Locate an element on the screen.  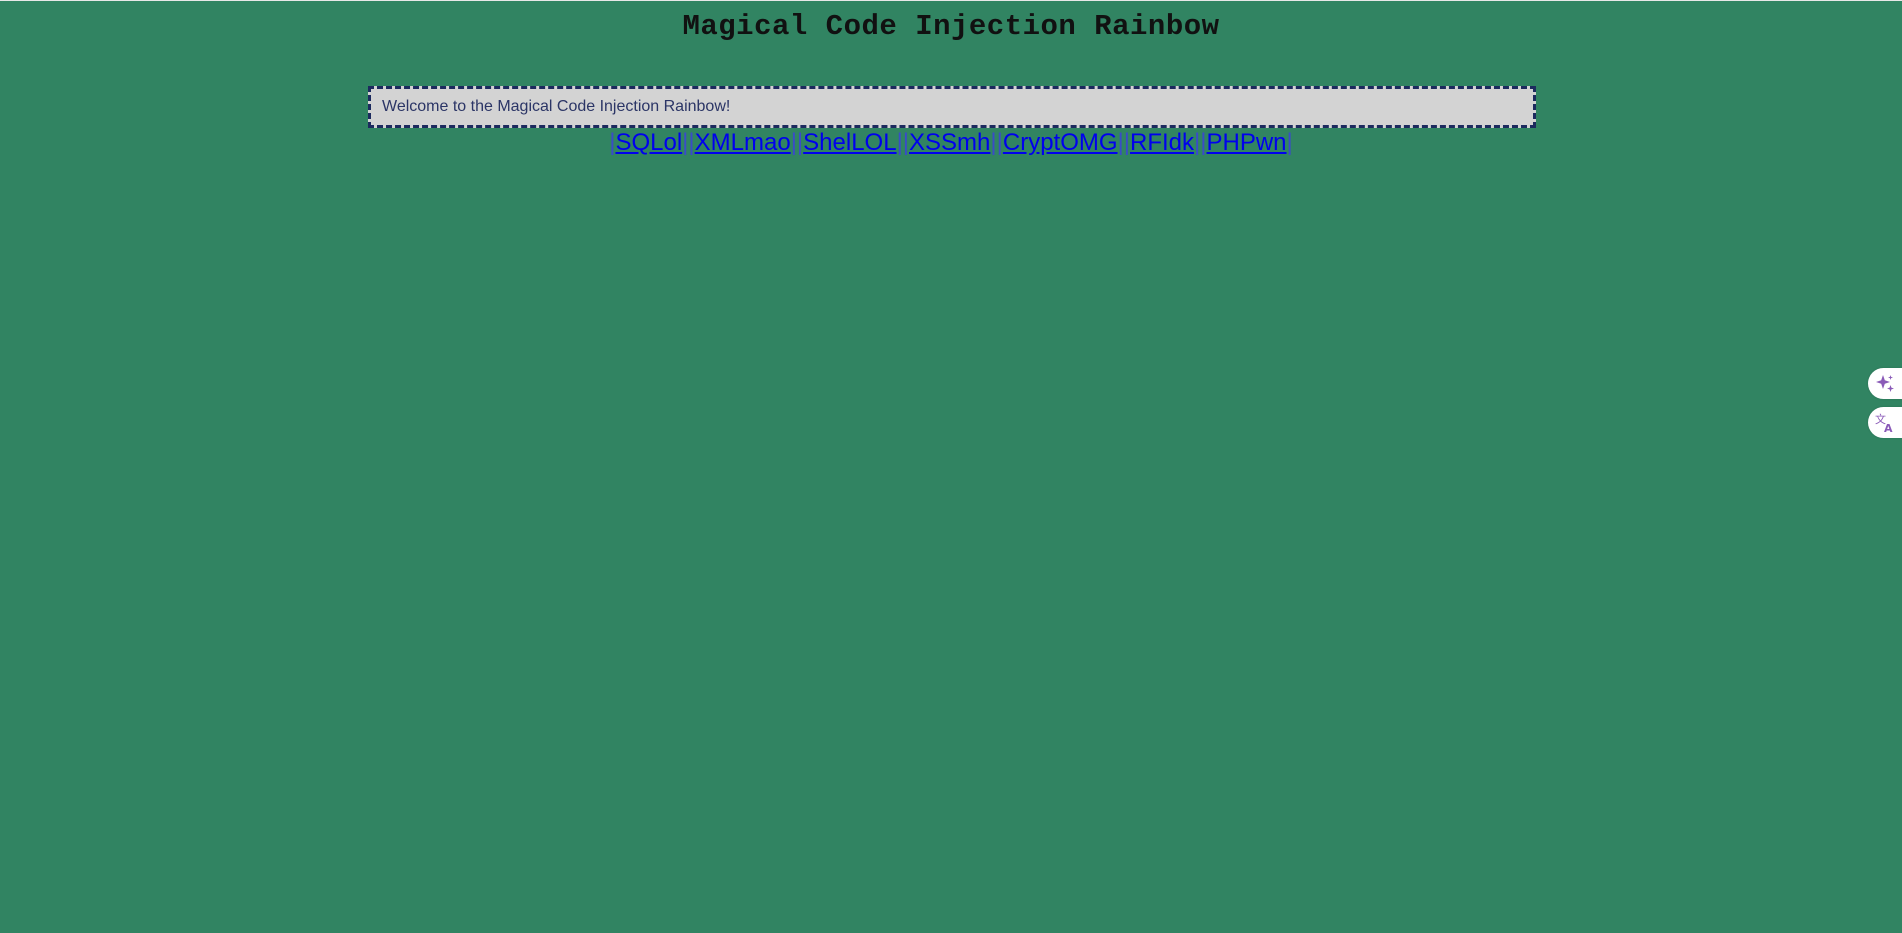
translate-button: 文 A is located at coordinates (1885, 422).